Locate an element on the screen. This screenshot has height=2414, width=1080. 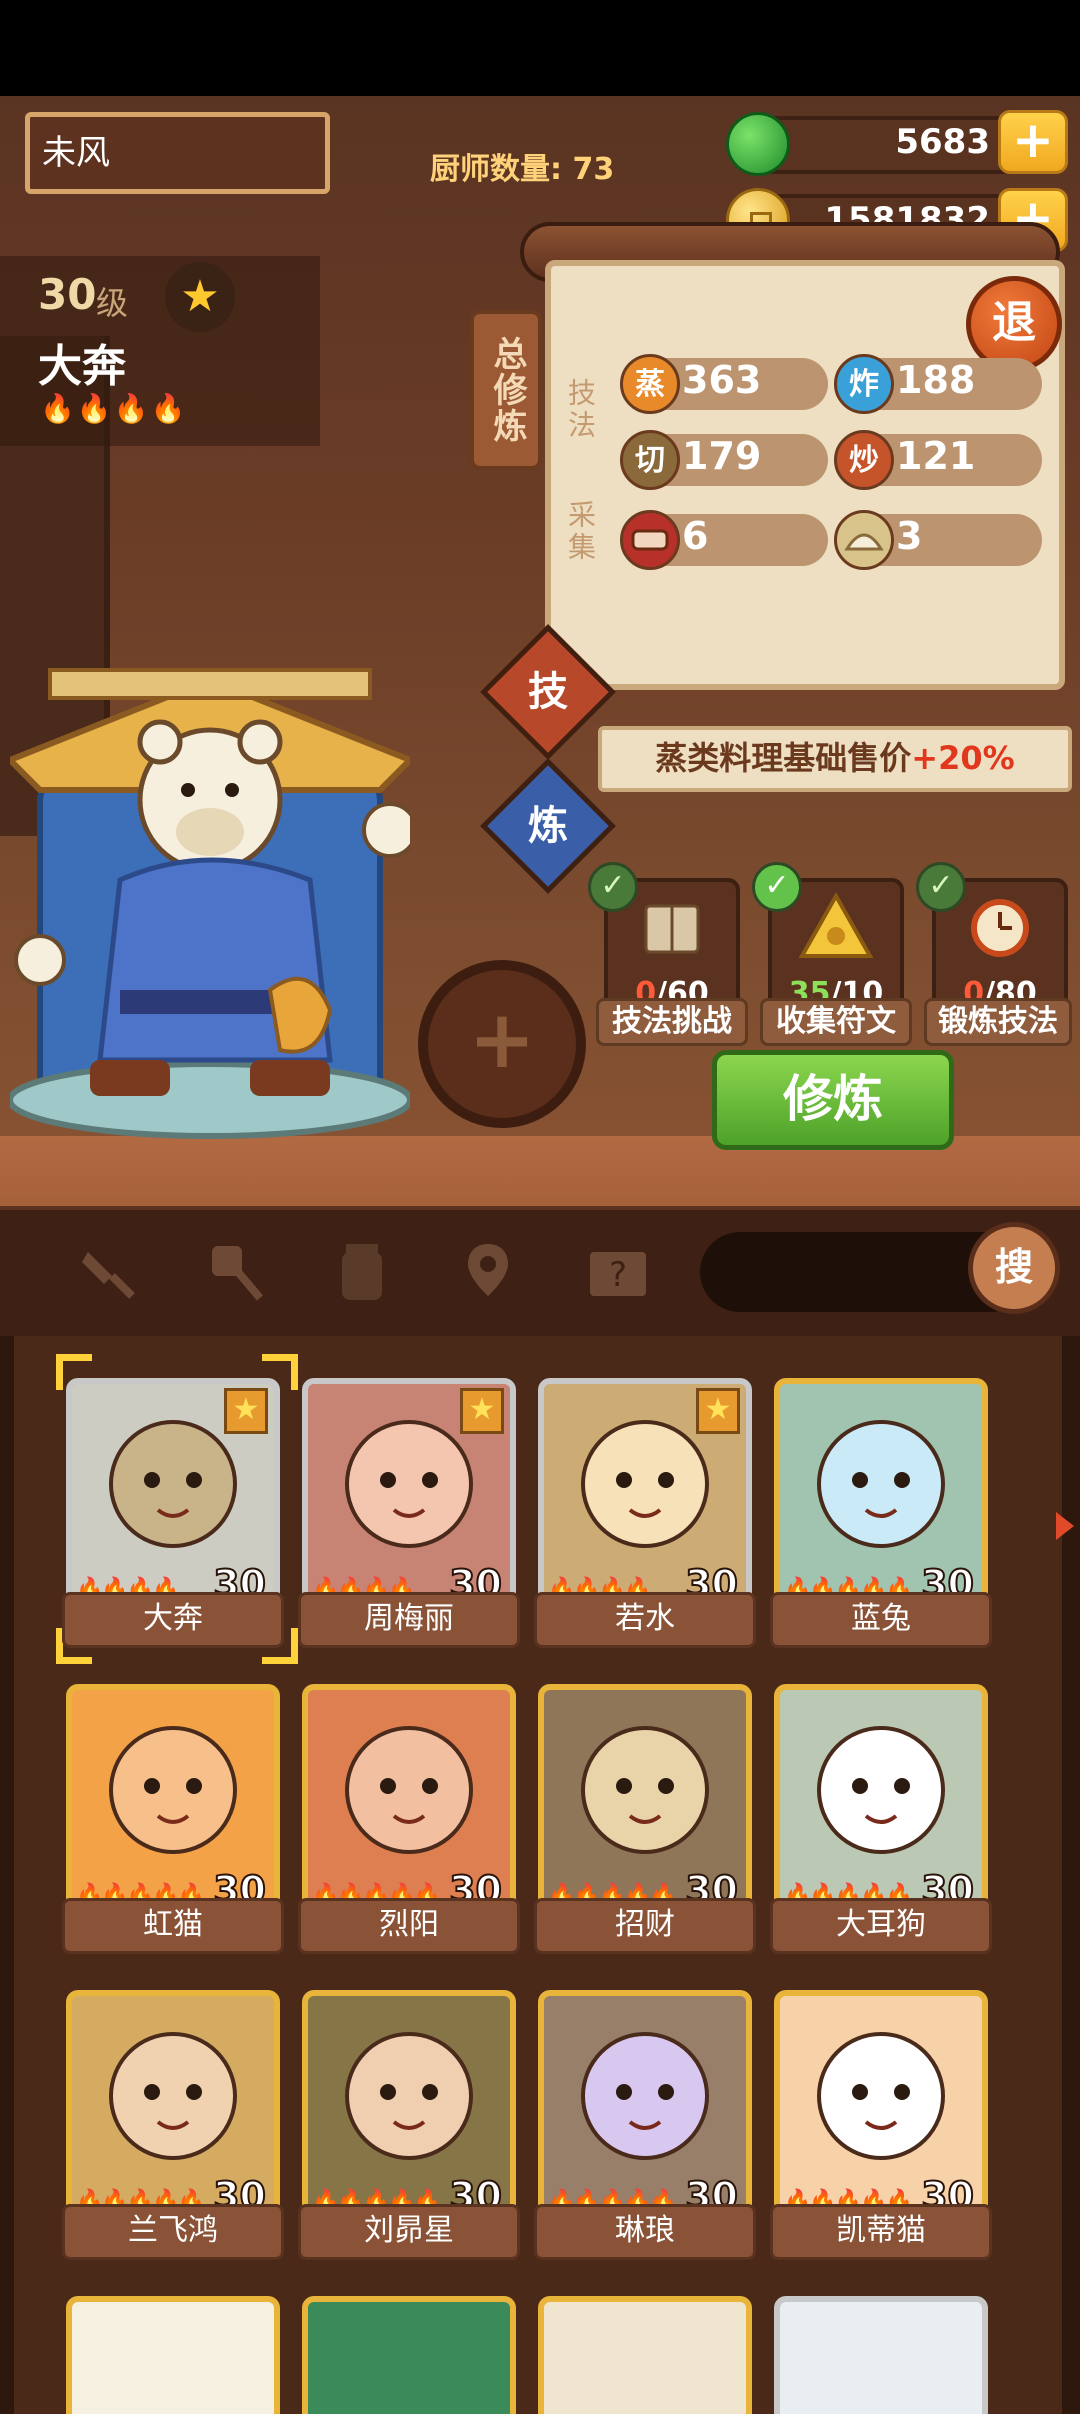
chef-name-plate: 蓝兔 is located at coordinates (881, 1620).